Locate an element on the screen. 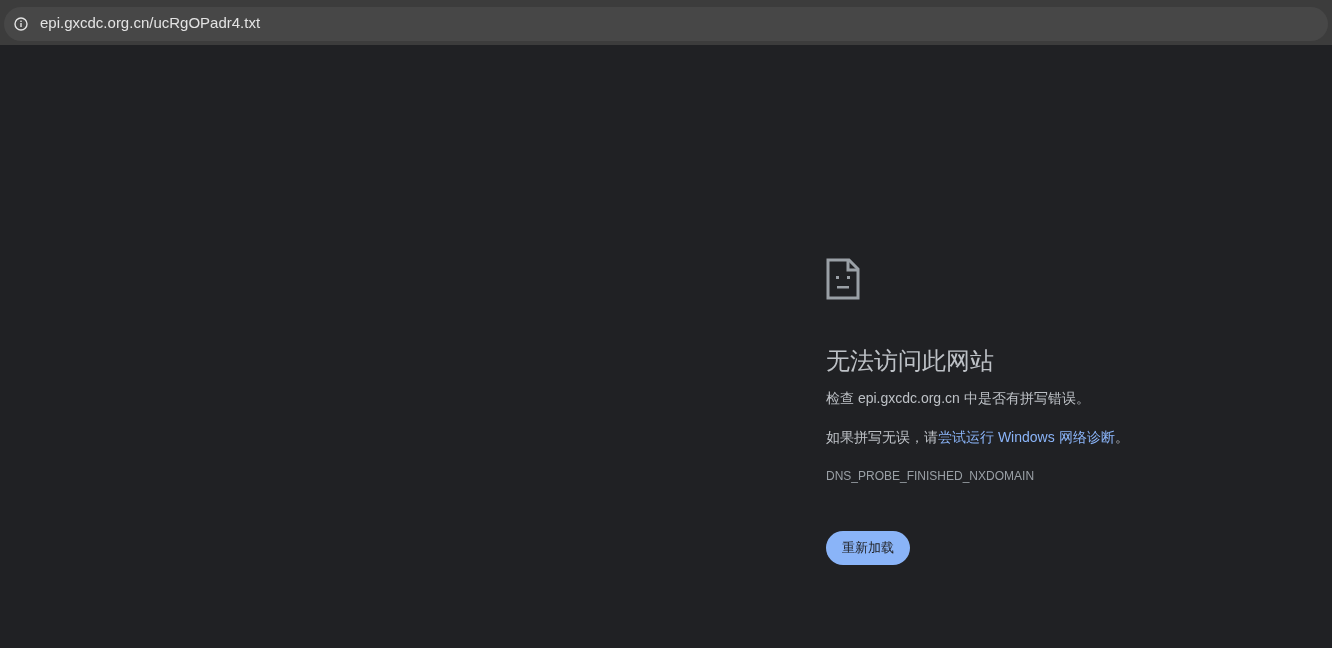 The height and width of the screenshot is (648, 1332). info-icon is located at coordinates (21, 23).